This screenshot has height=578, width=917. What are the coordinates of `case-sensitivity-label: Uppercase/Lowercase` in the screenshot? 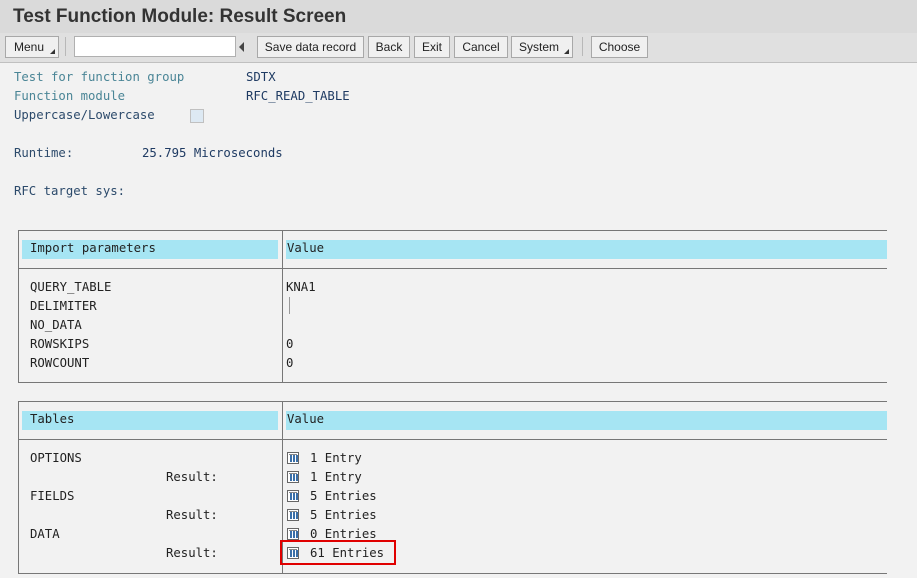 It's located at (84, 115).